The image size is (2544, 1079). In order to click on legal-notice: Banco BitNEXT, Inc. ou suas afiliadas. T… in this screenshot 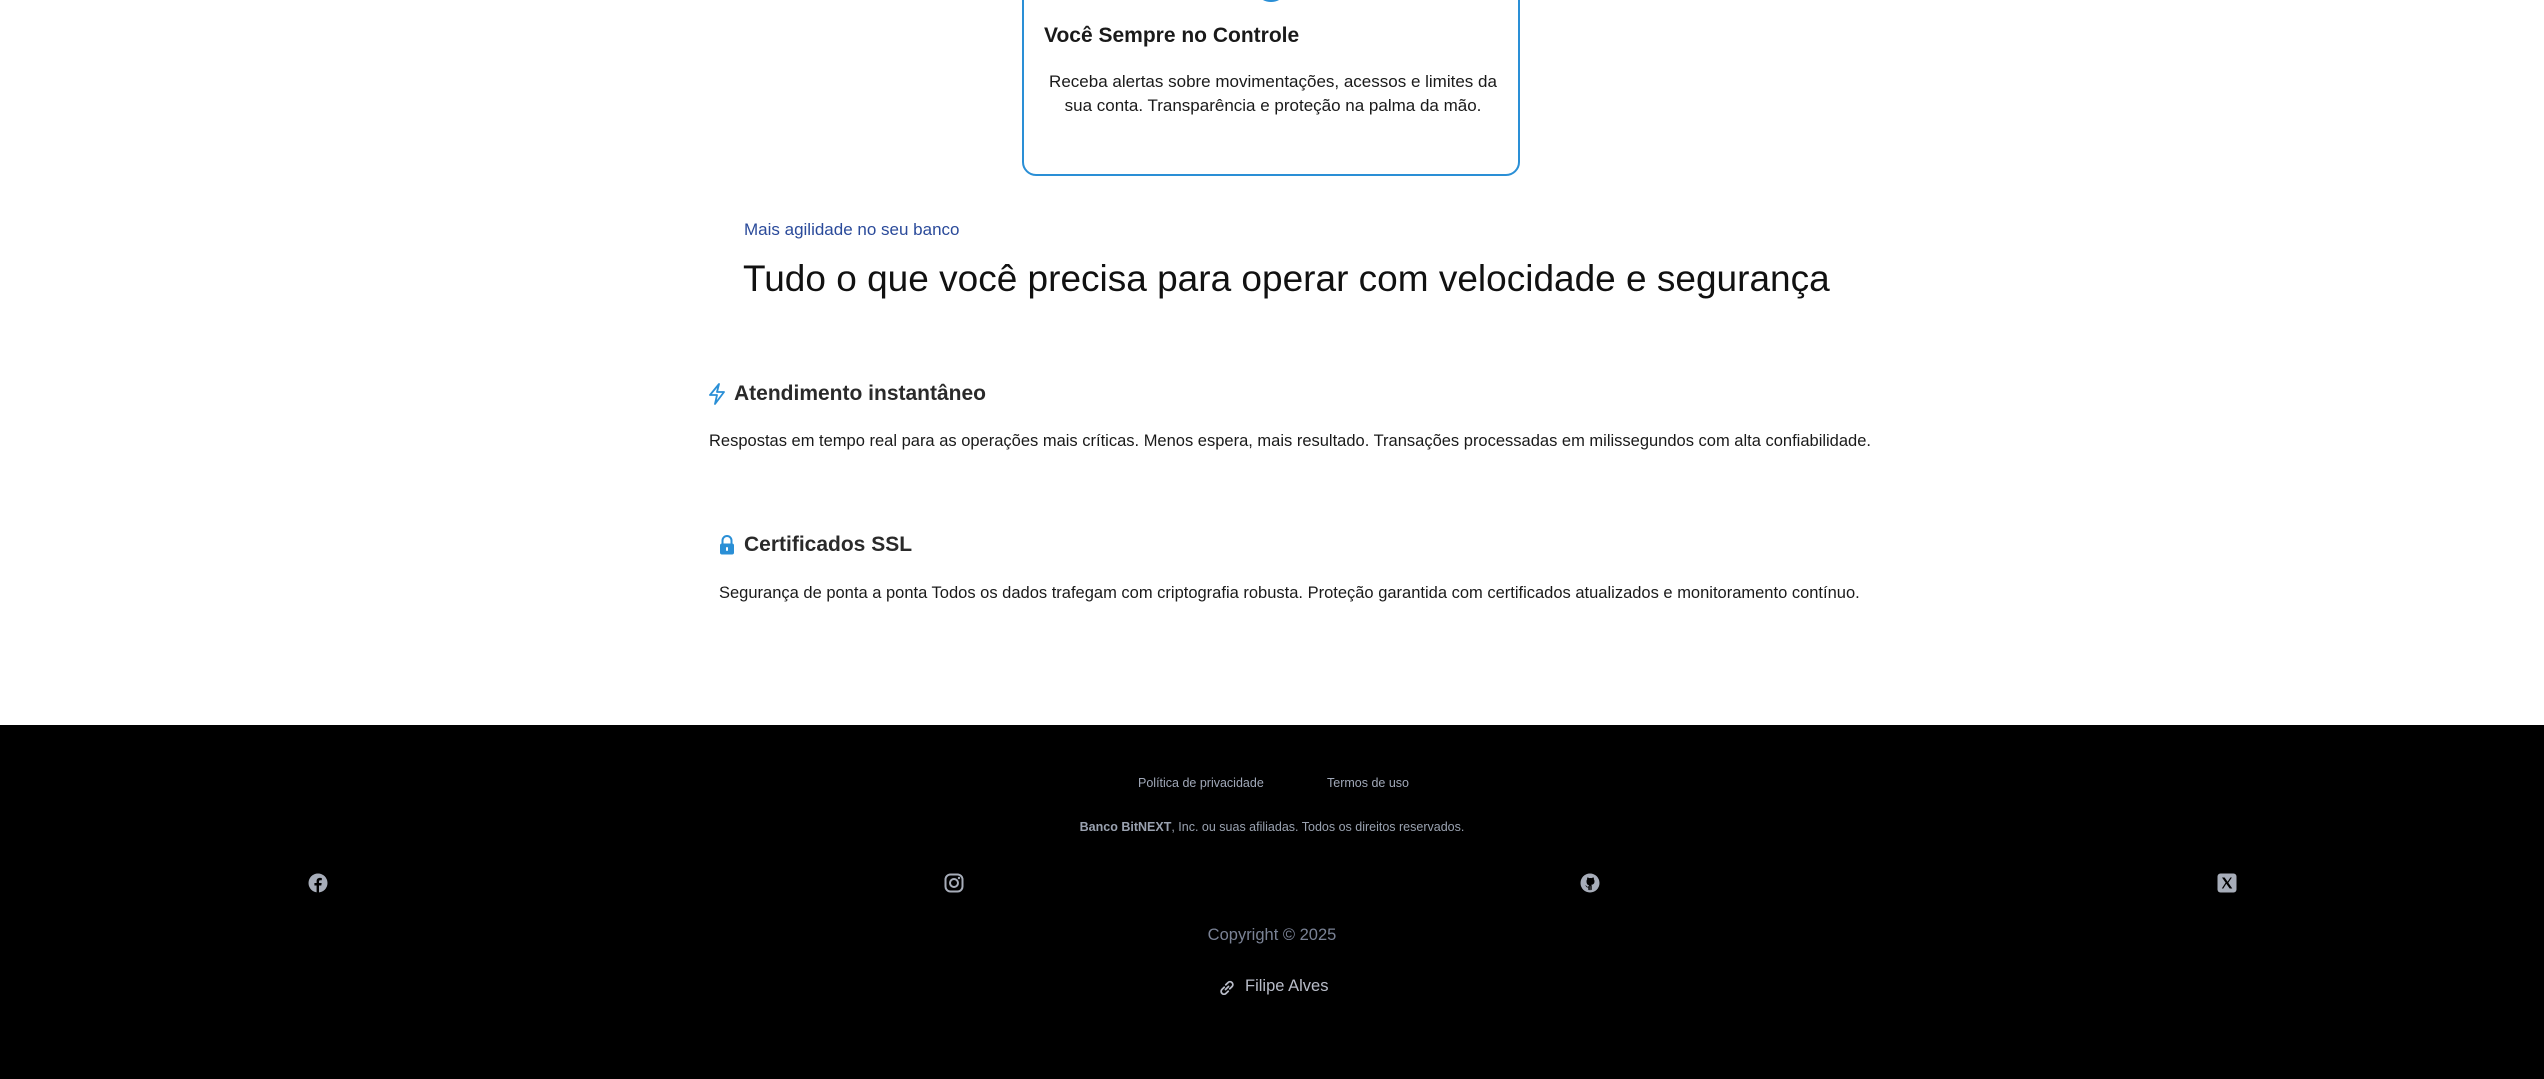, I will do `click(1272, 827)`.